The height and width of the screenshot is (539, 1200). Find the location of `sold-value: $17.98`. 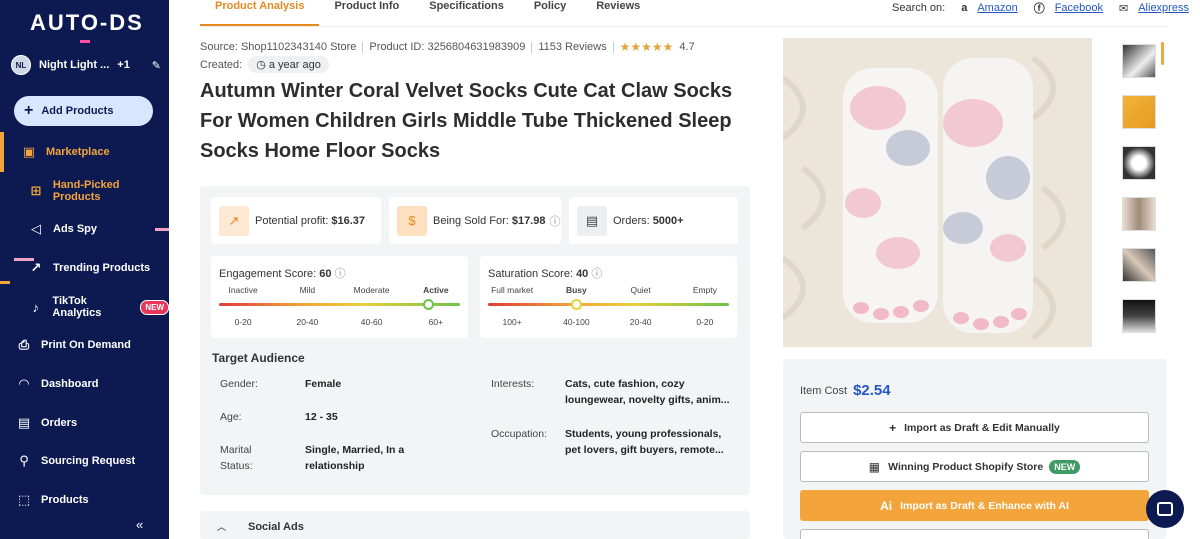

sold-value: $17.98 is located at coordinates (528, 220).